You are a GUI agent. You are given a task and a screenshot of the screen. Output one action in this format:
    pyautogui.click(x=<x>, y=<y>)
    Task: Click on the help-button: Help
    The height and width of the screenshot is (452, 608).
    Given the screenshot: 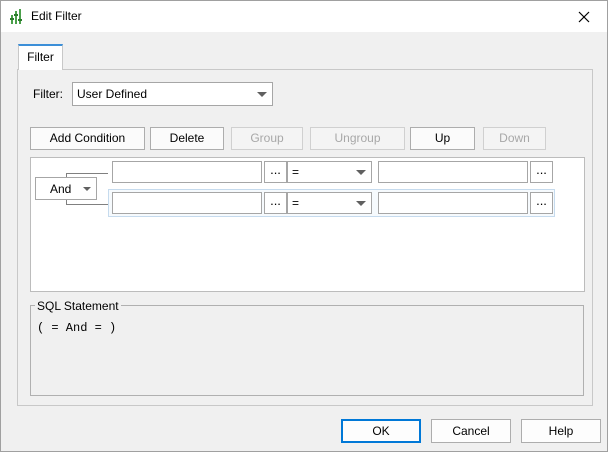 What is the action you would take?
    pyautogui.click(x=561, y=431)
    